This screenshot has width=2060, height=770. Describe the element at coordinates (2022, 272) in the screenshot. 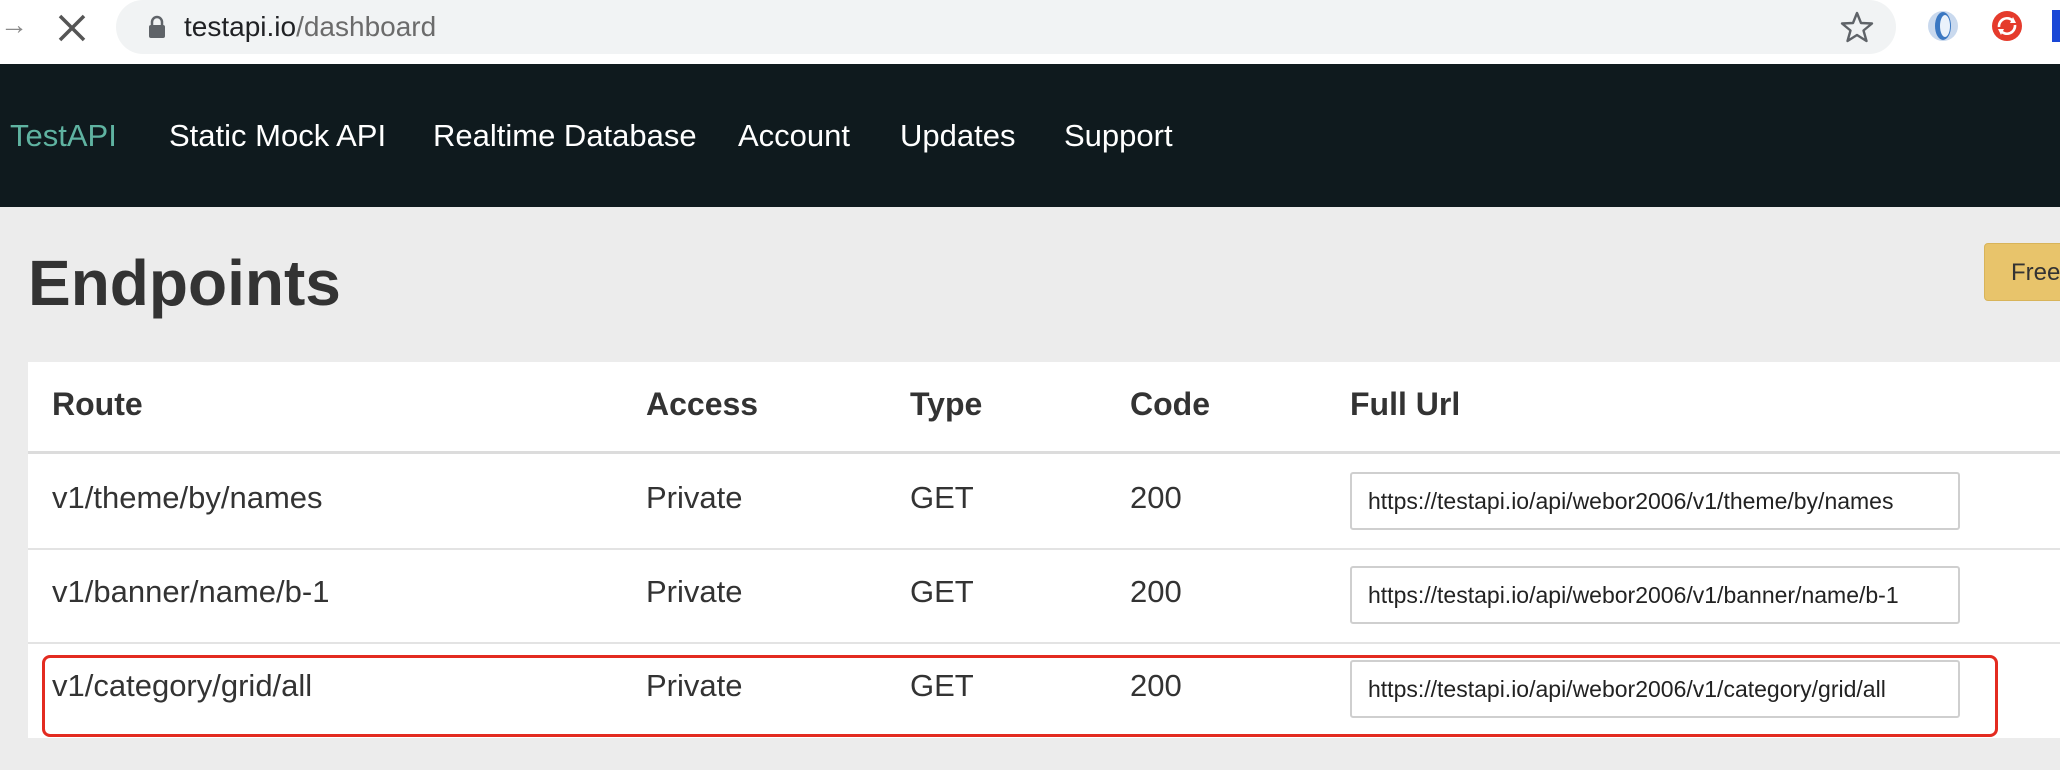

I see `plan-badge-button: Free` at that location.